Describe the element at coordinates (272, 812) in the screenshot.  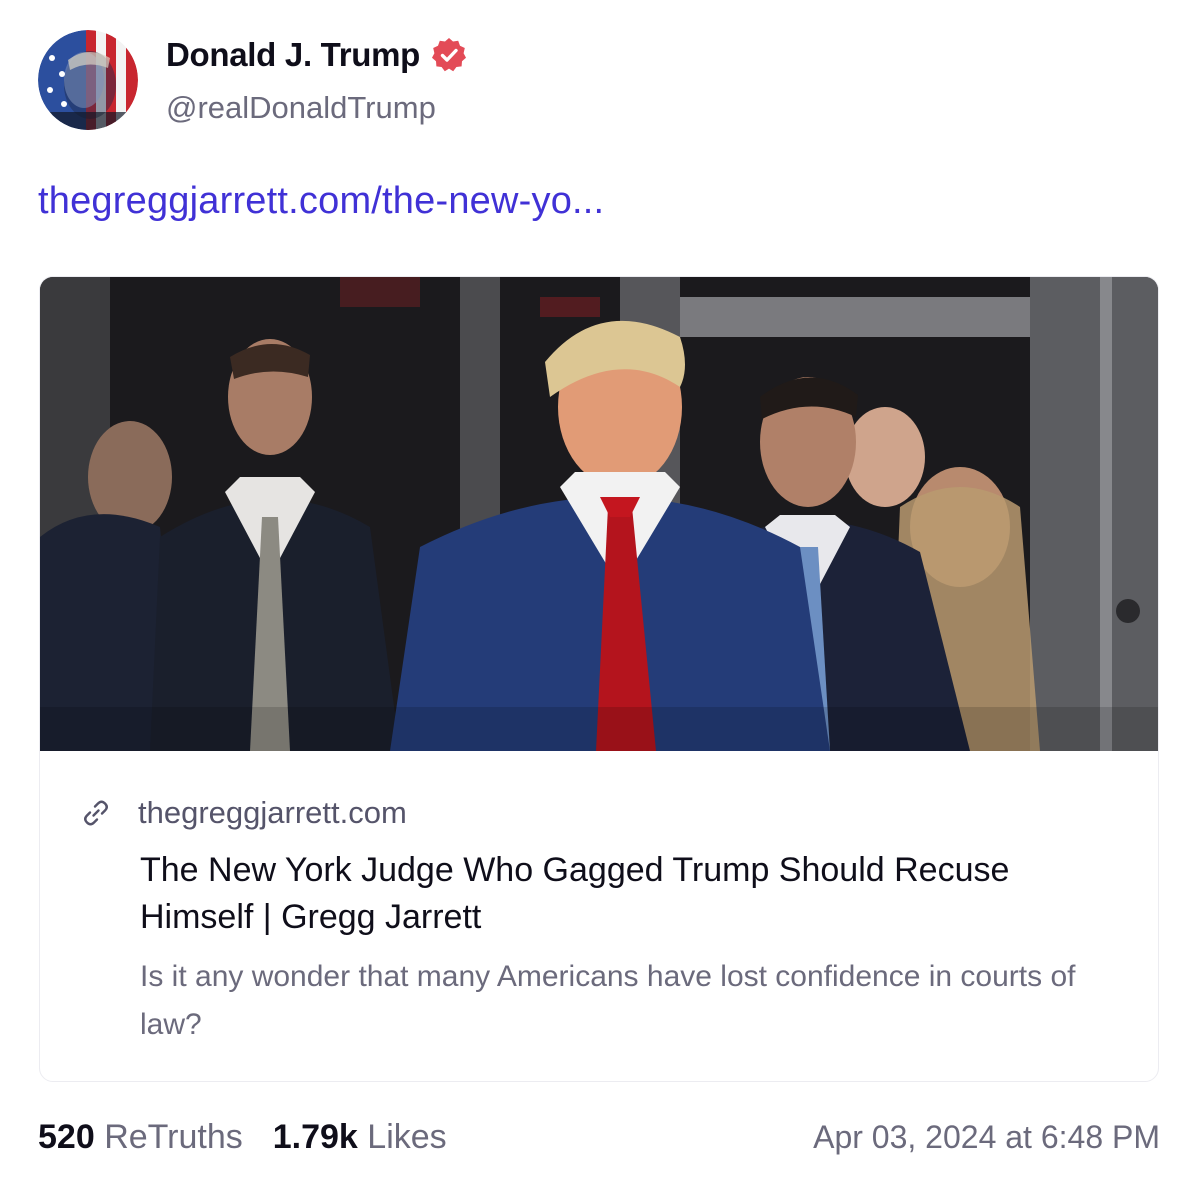
I see `card-domain: thegreggjarrett.com` at that location.